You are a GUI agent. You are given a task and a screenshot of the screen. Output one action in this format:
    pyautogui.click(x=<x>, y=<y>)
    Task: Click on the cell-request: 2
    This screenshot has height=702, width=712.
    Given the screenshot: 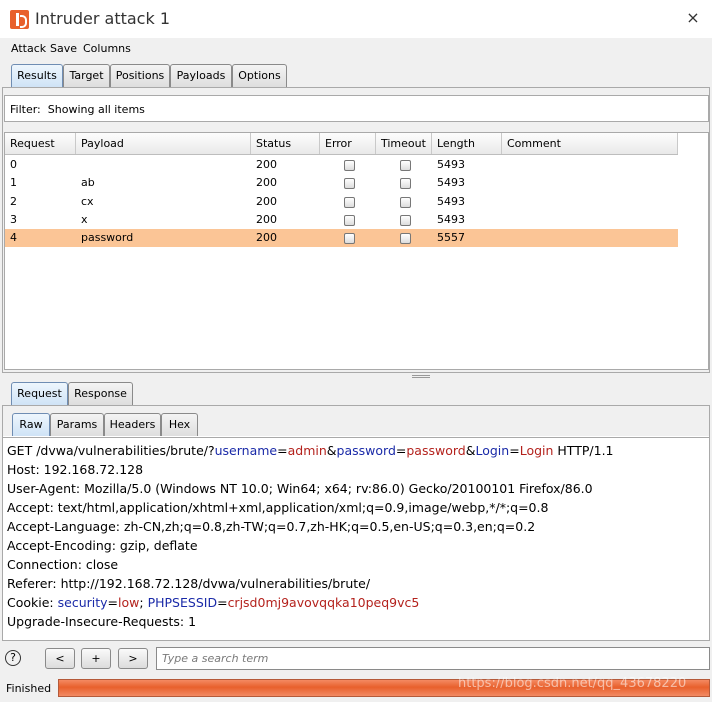 What is the action you would take?
    pyautogui.click(x=13, y=201)
    